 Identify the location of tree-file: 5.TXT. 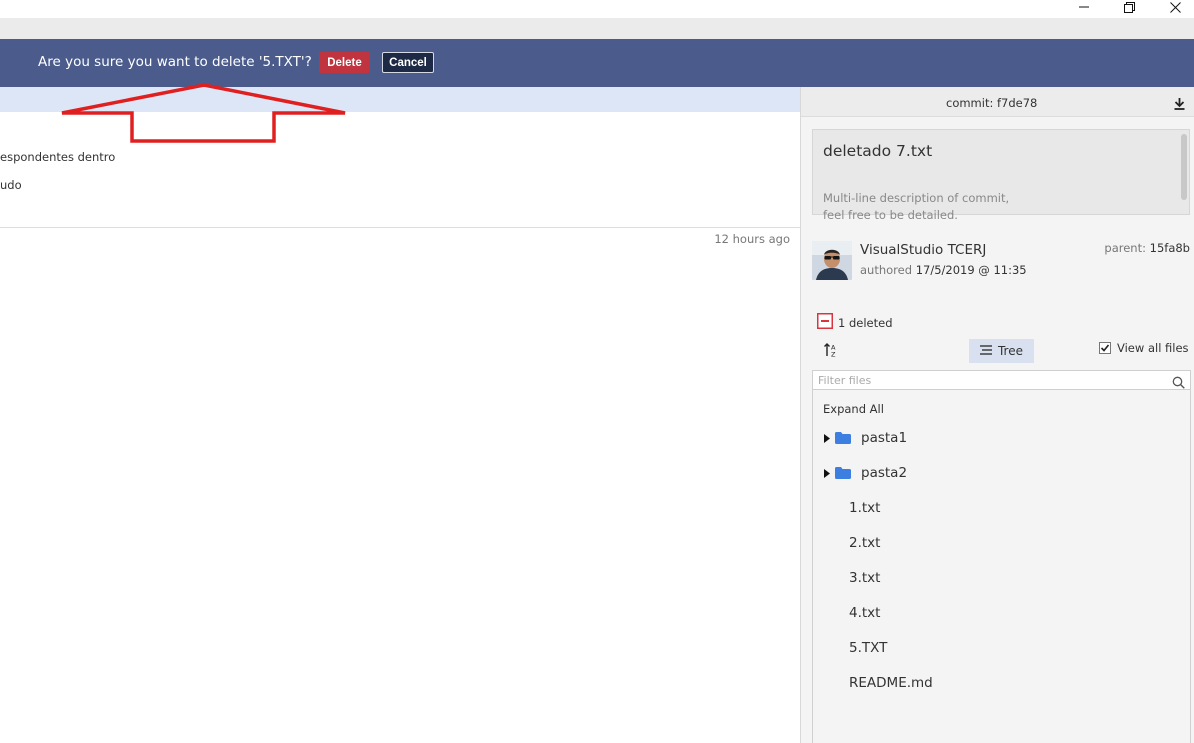
(998, 648).